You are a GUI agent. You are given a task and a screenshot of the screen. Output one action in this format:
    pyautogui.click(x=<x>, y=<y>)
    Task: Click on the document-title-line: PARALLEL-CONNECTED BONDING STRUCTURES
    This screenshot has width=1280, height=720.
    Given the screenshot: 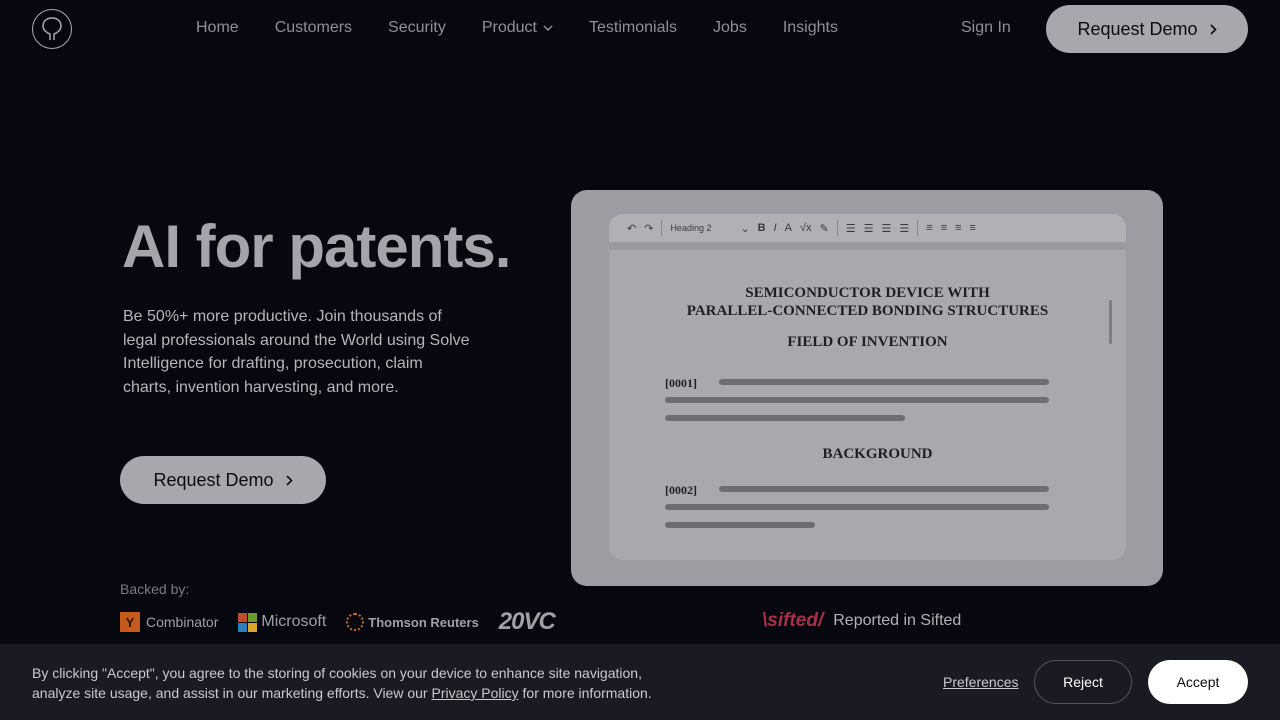 What is the action you would take?
    pyautogui.click(x=867, y=311)
    